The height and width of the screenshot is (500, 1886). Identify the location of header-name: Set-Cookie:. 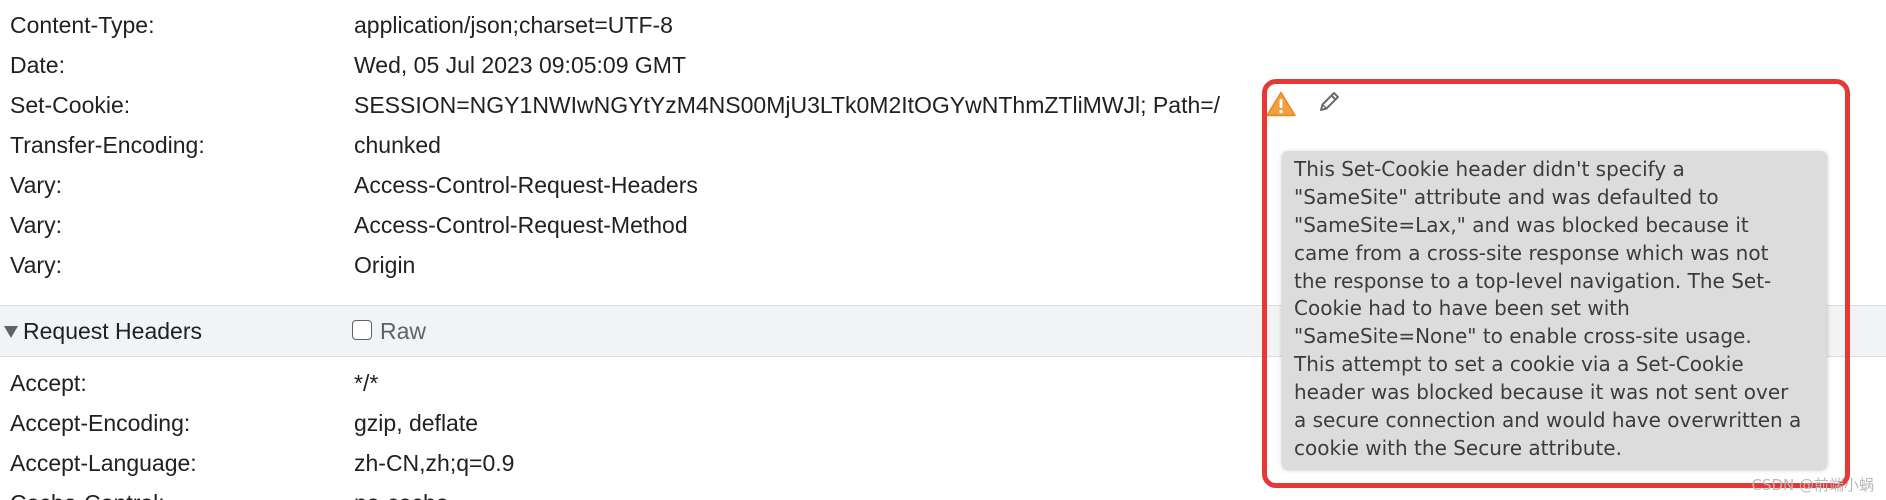
(70, 105).